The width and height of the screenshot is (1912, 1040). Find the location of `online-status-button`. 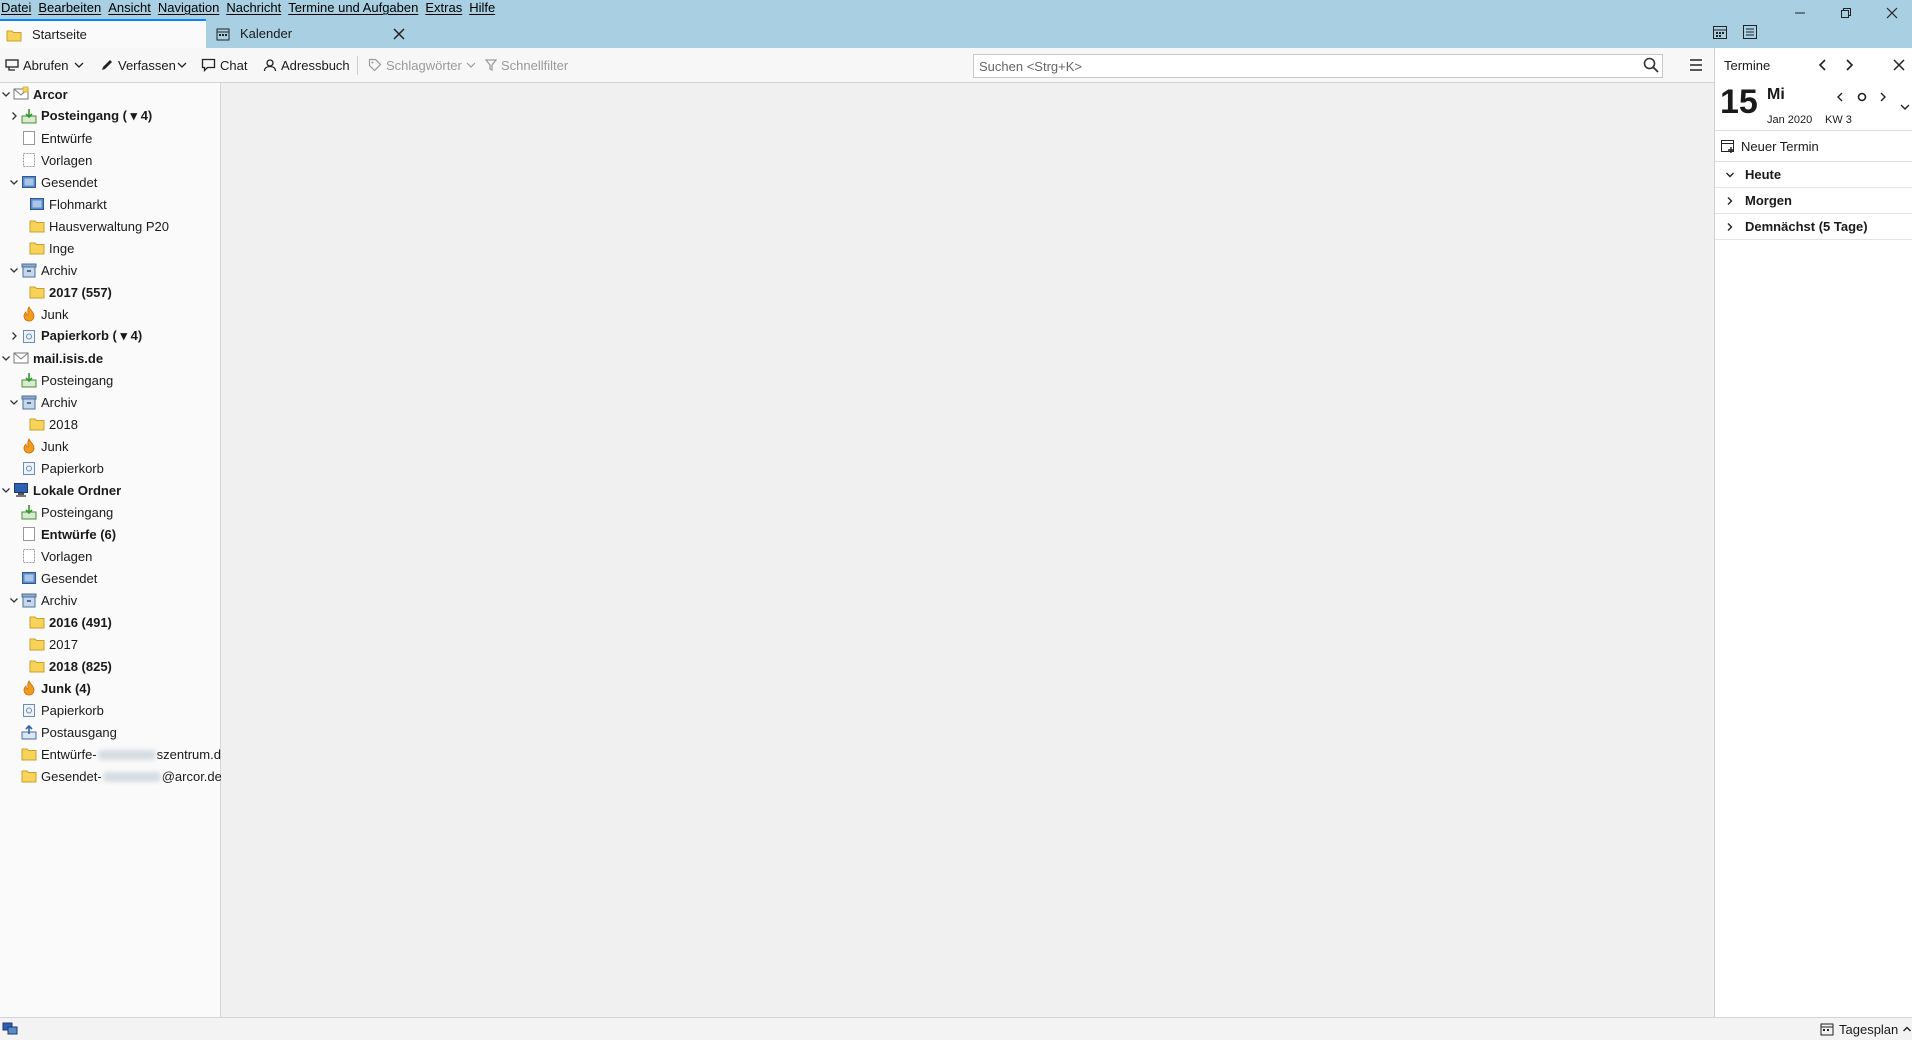

online-status-button is located at coordinates (10, 1029).